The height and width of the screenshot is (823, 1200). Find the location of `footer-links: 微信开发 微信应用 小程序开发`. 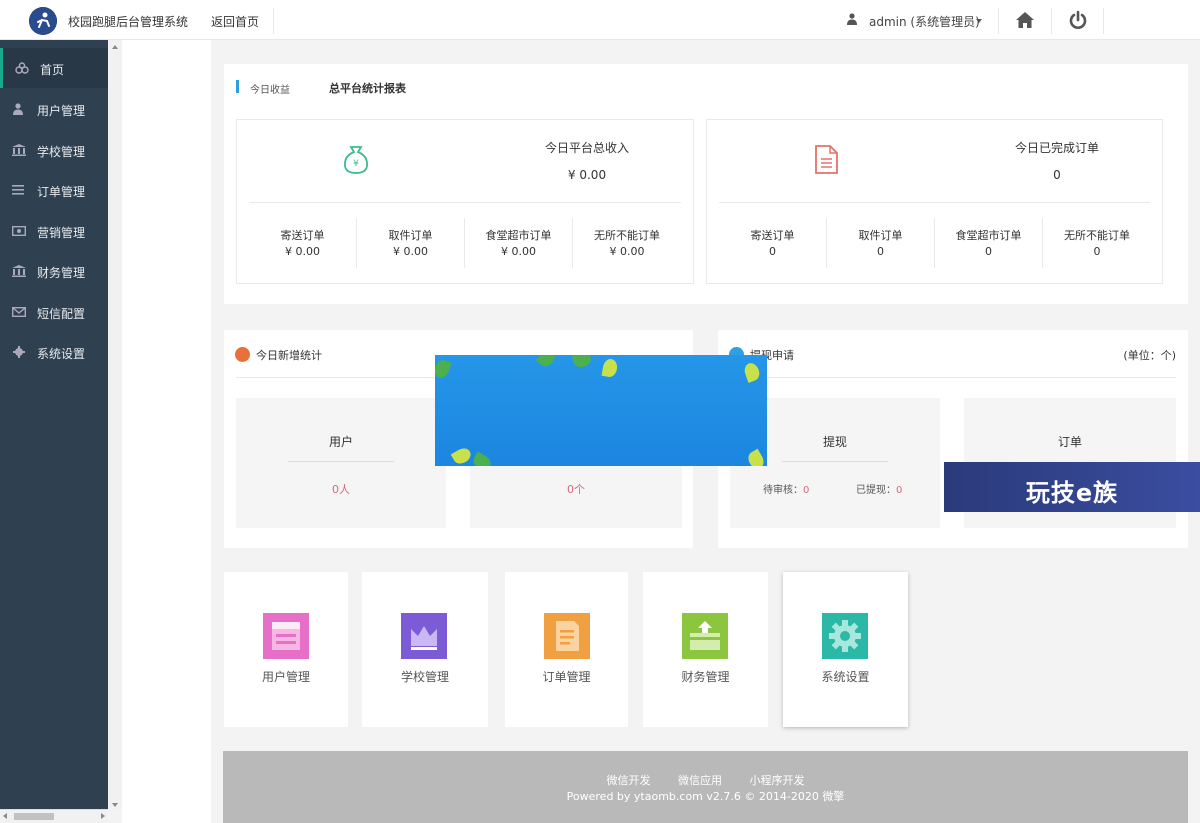

footer-links: 微信开发 微信应用 小程序开发 is located at coordinates (705, 780).